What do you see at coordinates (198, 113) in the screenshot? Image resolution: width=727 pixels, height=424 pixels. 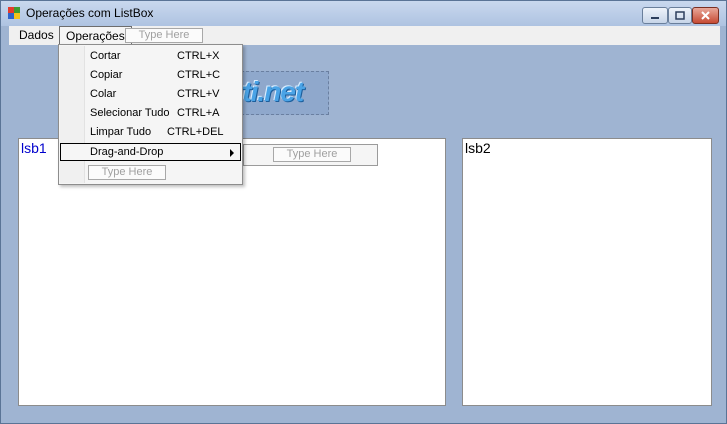 I see `menu-item-shortcut: CTRL+A` at bounding box center [198, 113].